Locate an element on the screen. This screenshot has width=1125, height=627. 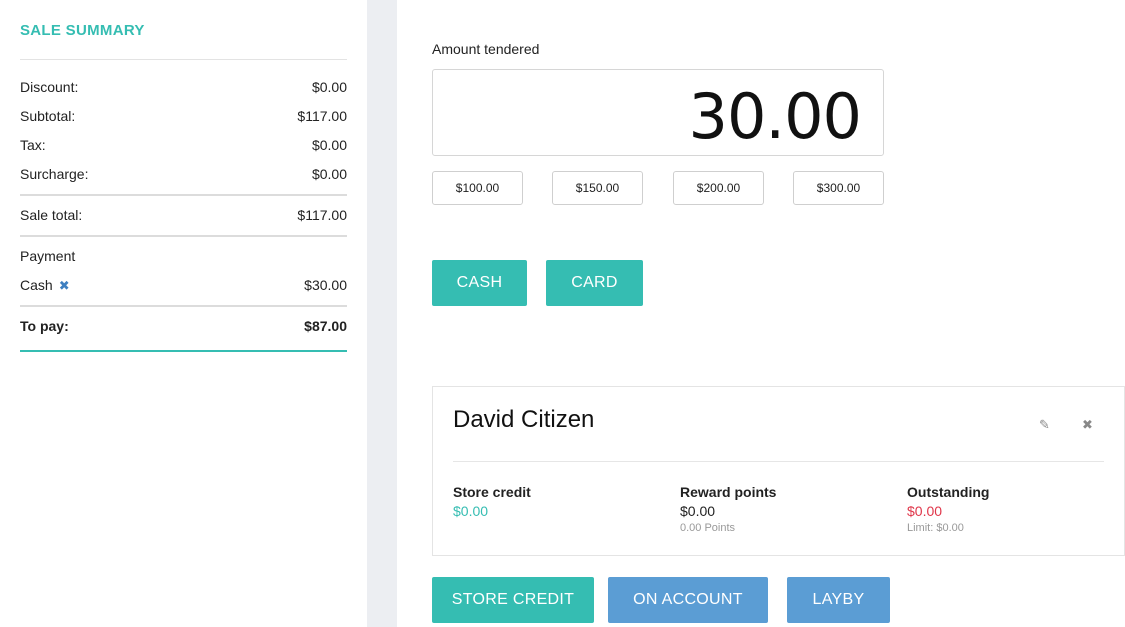
discount-row: Discount: $0.00 is located at coordinates (183, 89).